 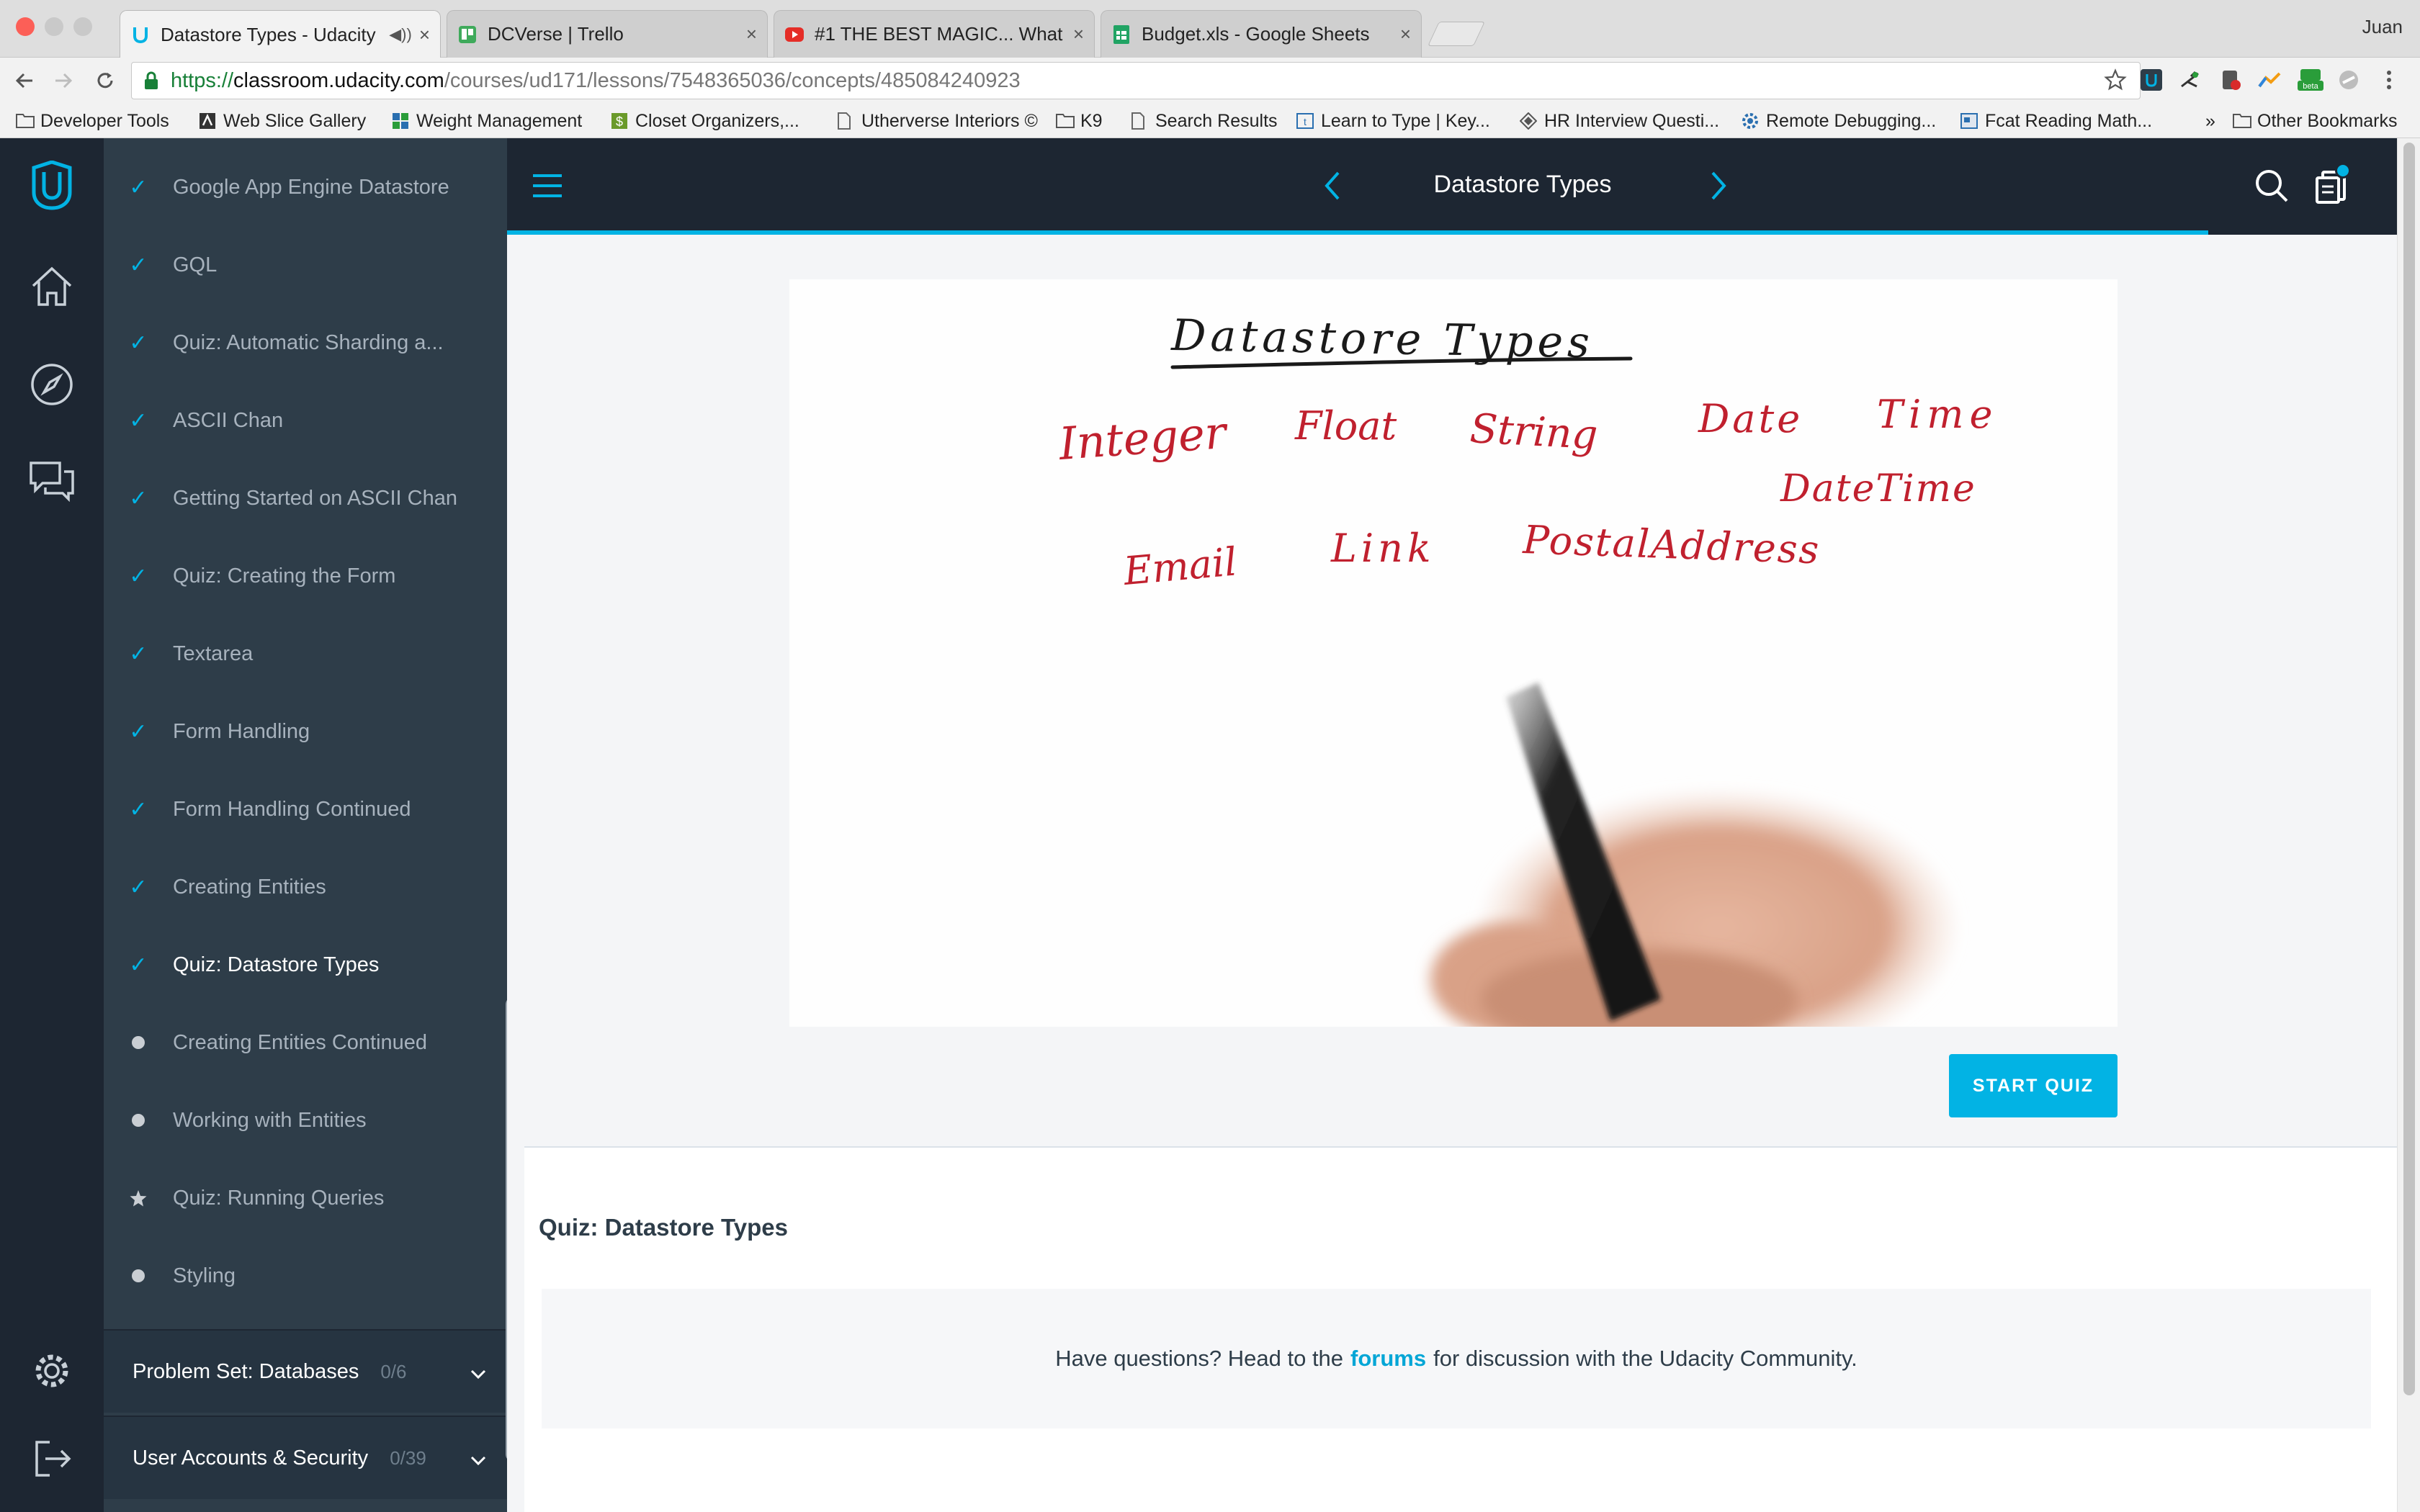 I want to click on grid-icon, so click(x=401, y=121).